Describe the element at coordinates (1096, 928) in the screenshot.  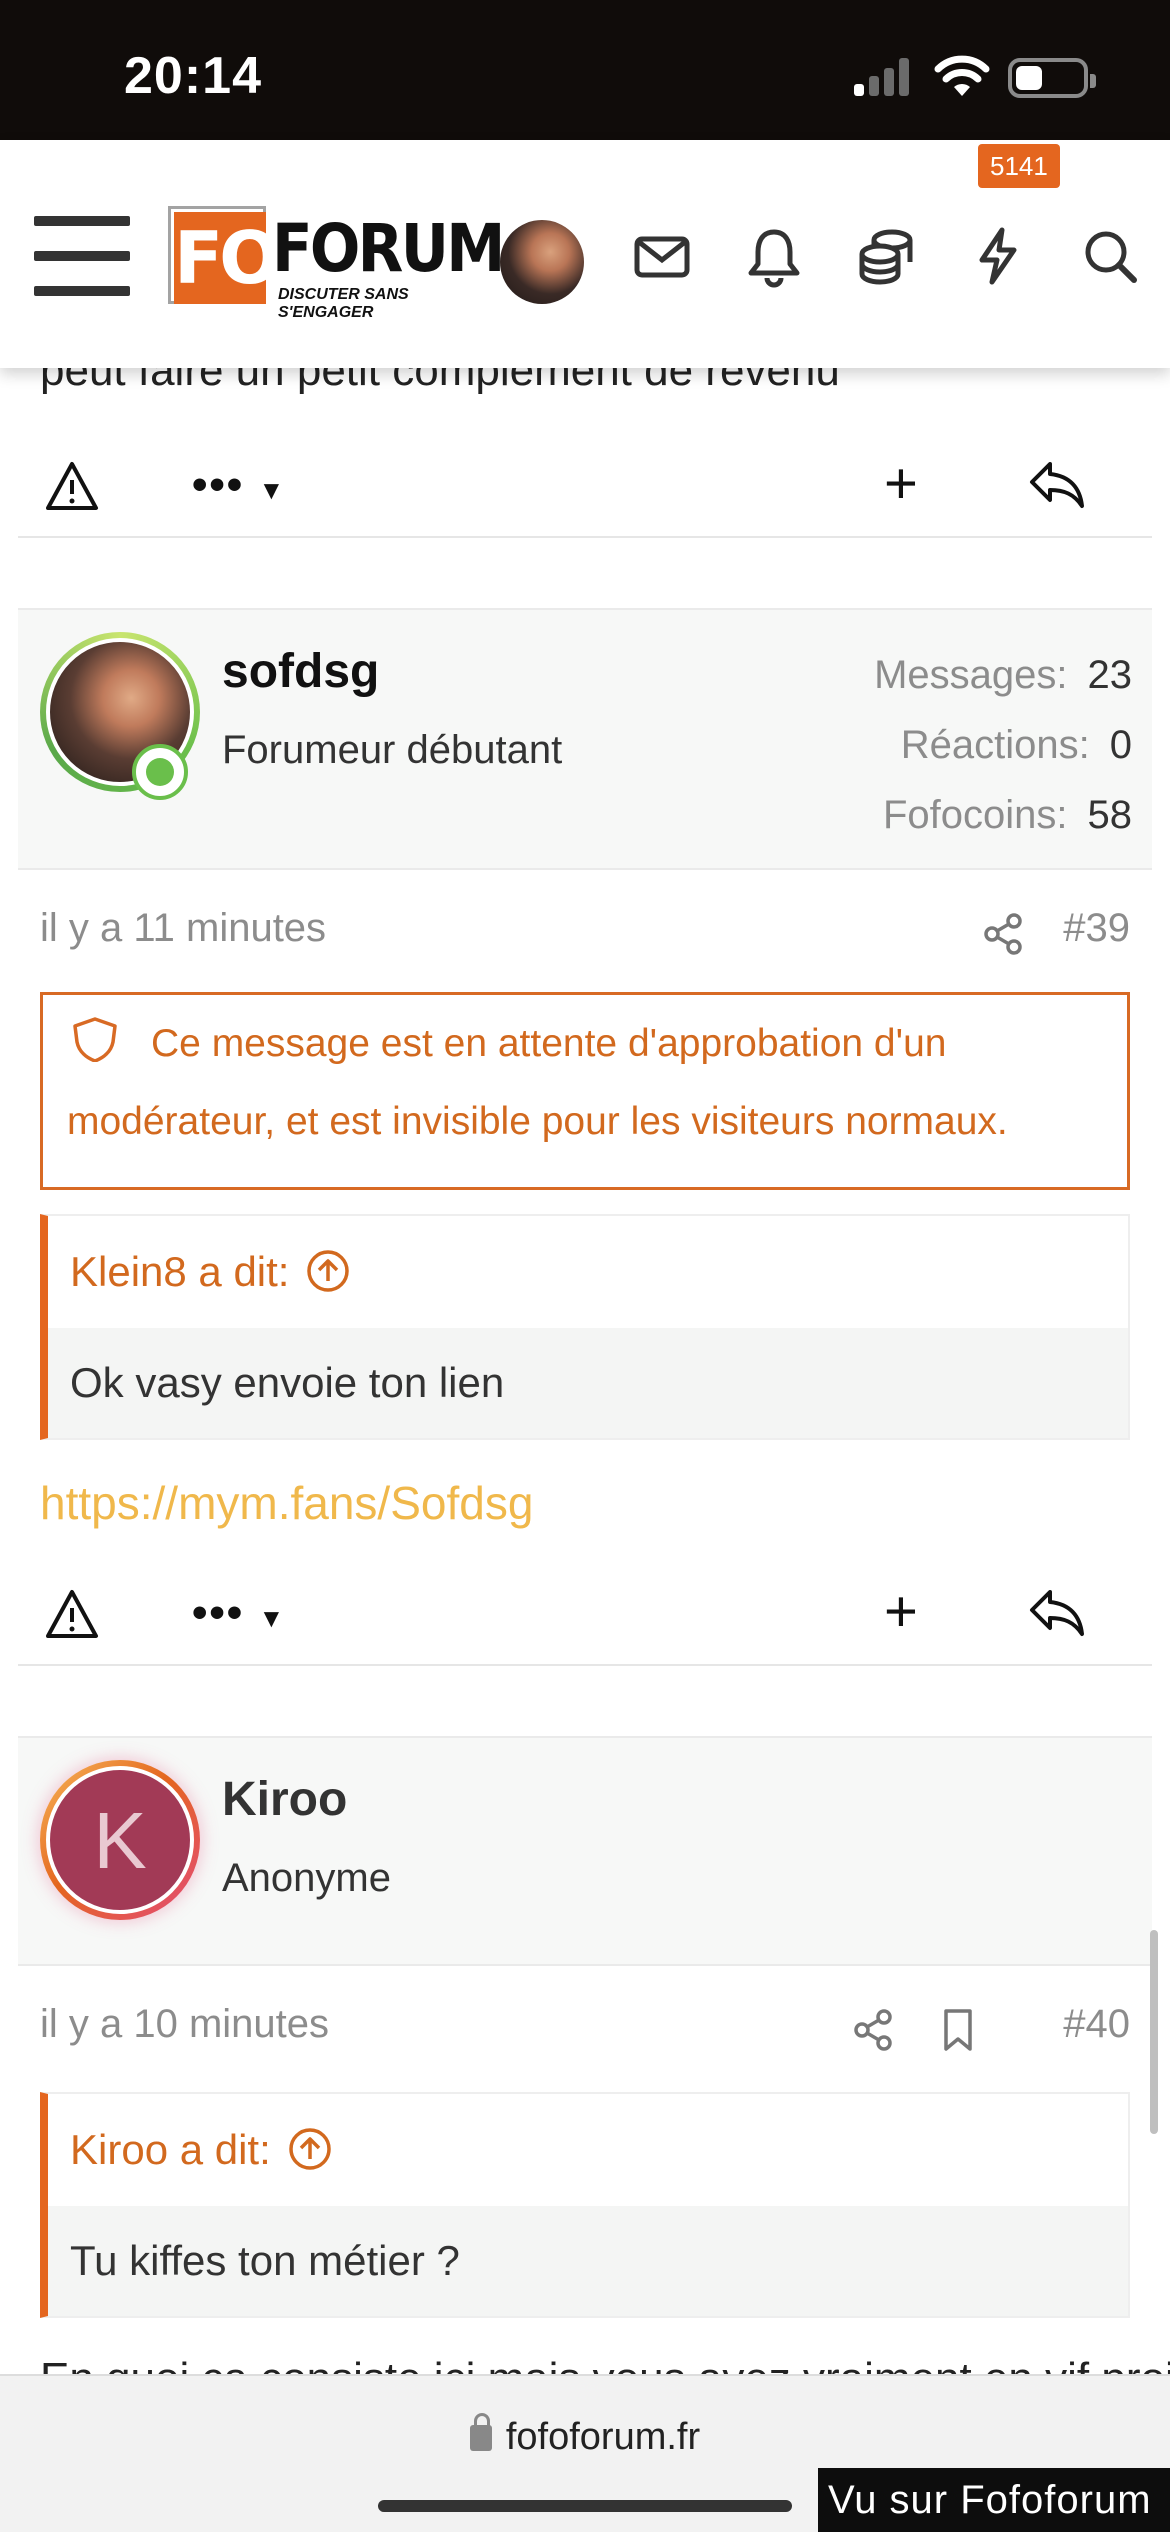
I see `post-number: #39` at that location.